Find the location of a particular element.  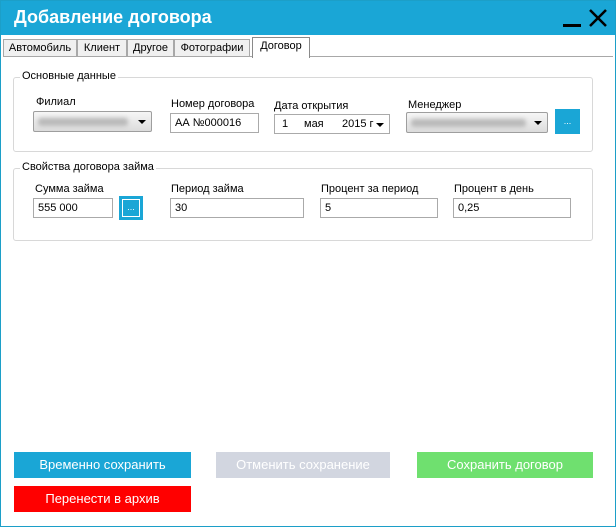

tab-photos: Фотографии is located at coordinates (212, 48).